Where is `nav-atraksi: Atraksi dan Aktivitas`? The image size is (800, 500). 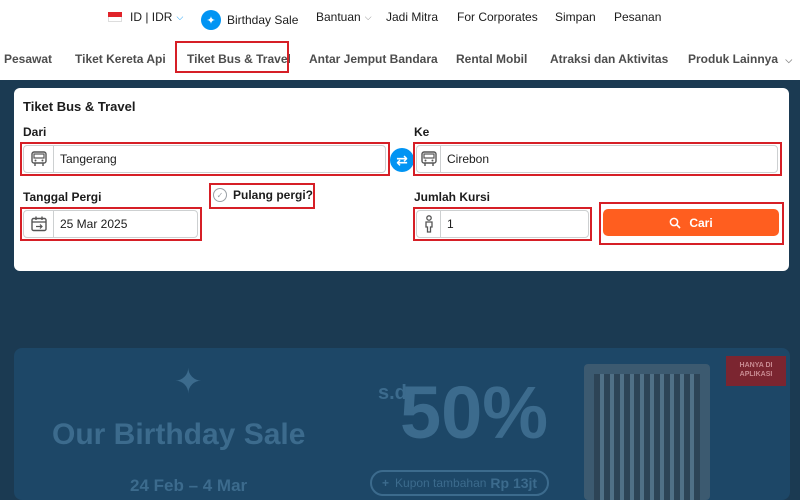
nav-atraksi: Atraksi dan Aktivitas is located at coordinates (609, 59).